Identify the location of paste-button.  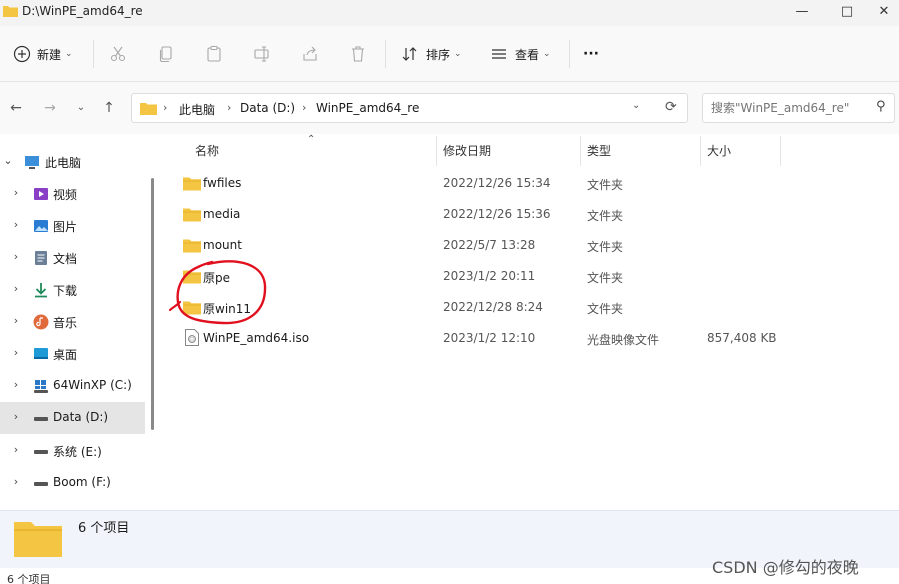
(214, 54).